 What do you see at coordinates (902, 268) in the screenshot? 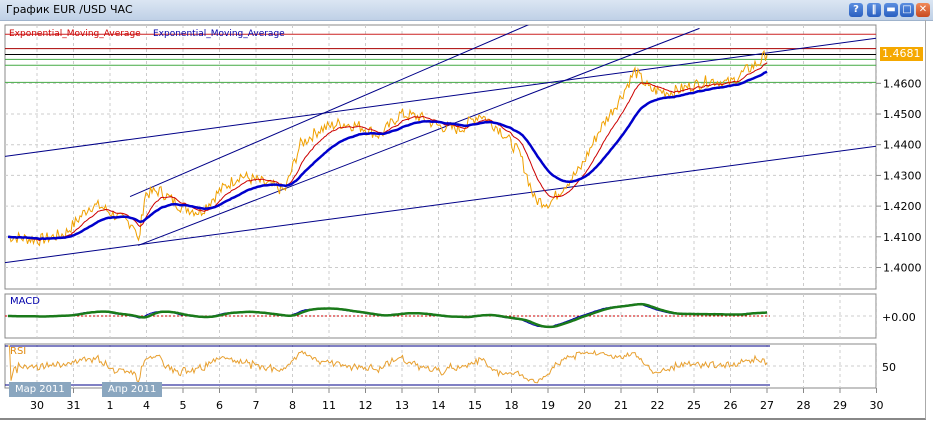
I see `y-tick-label: 1.4000` at bounding box center [902, 268].